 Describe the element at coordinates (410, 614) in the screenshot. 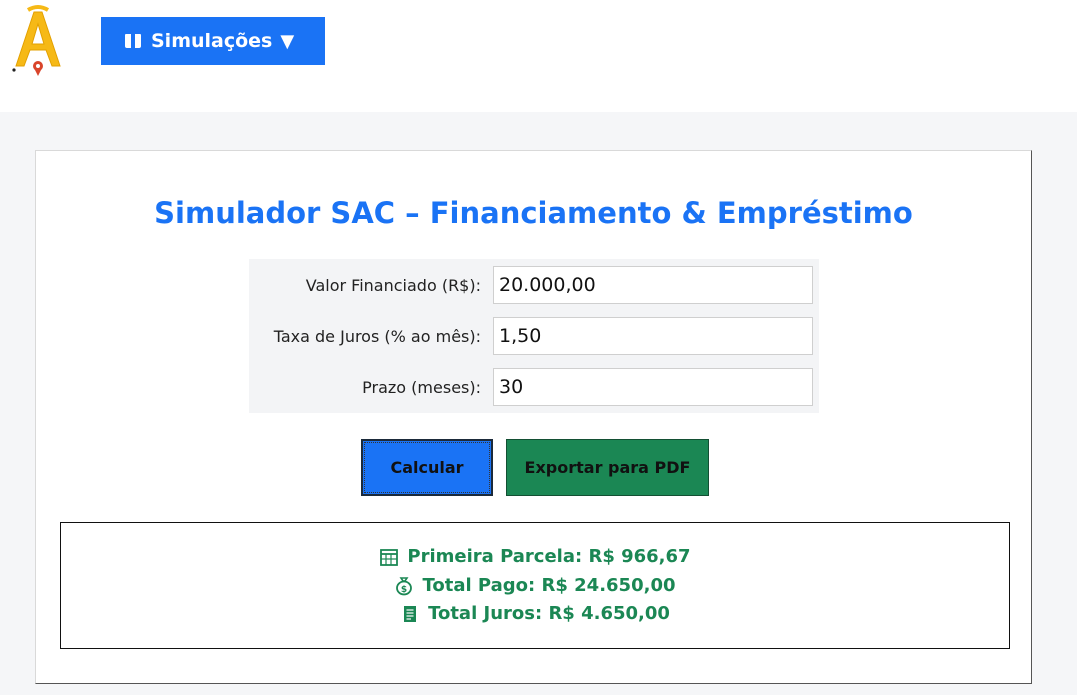

I see `receipt-icon` at that location.